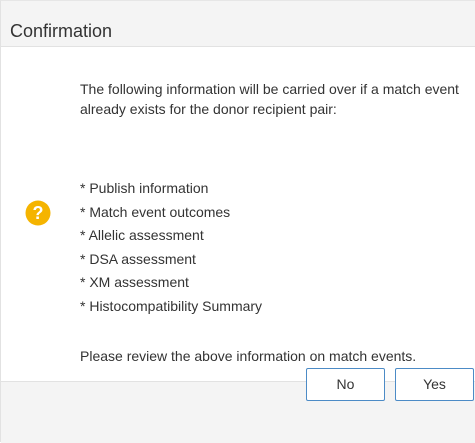  What do you see at coordinates (61, 31) in the screenshot?
I see `dialog-title: Confirmation` at bounding box center [61, 31].